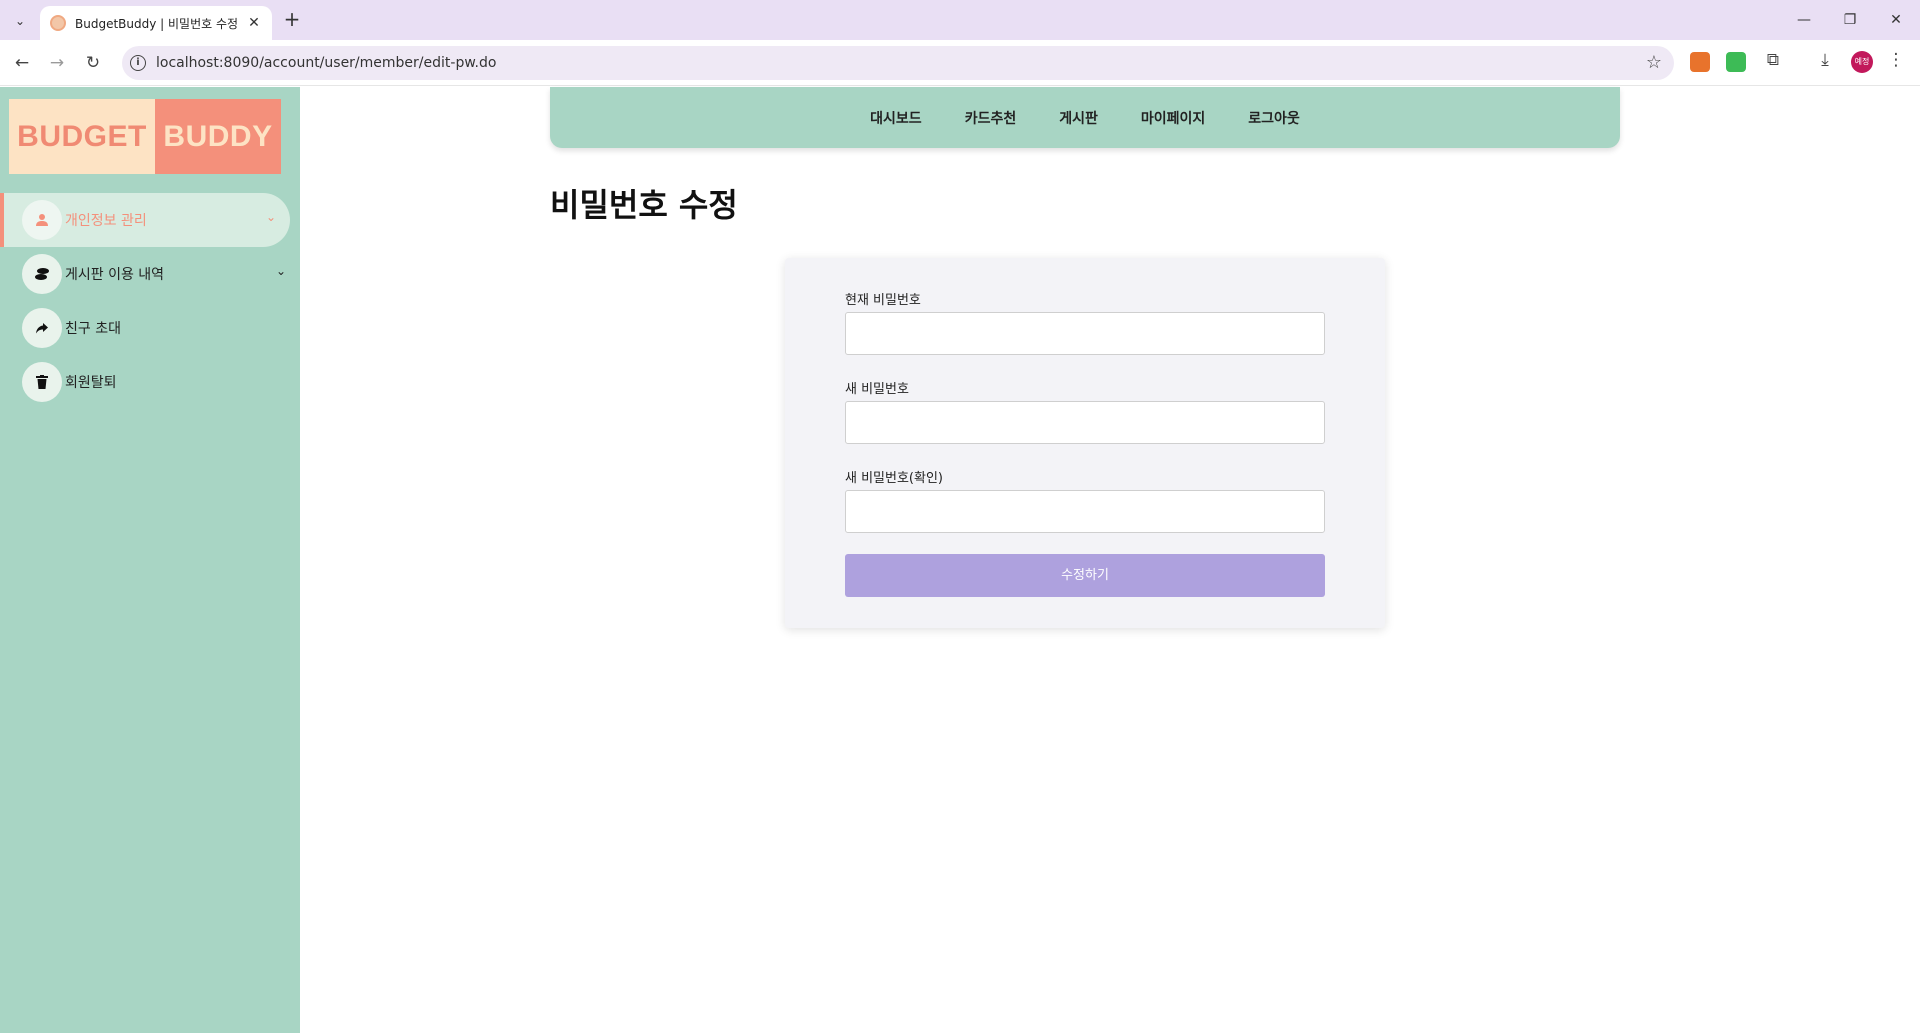  What do you see at coordinates (150, 382) in the screenshot?
I see `sidebar-item-withdraw: 회원탈퇴` at bounding box center [150, 382].